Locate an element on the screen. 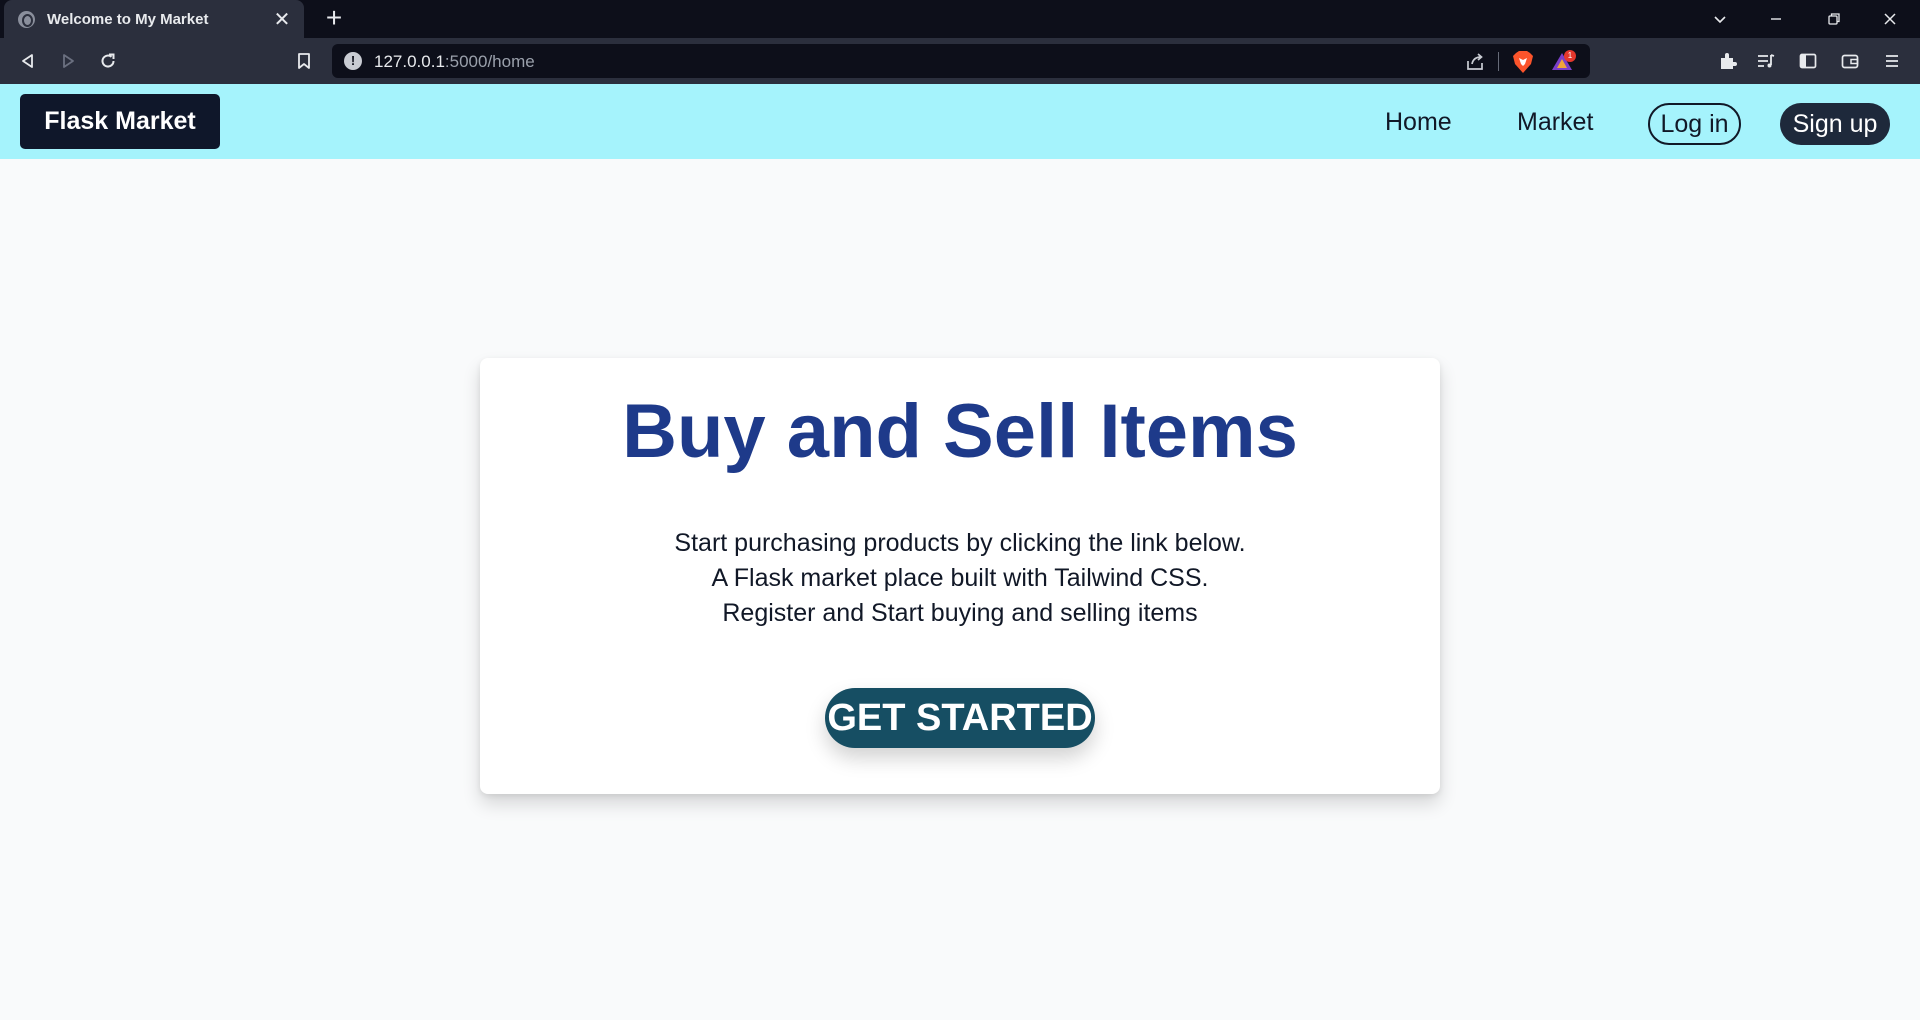  url-host: 127.0.0.1 is located at coordinates (409, 61).